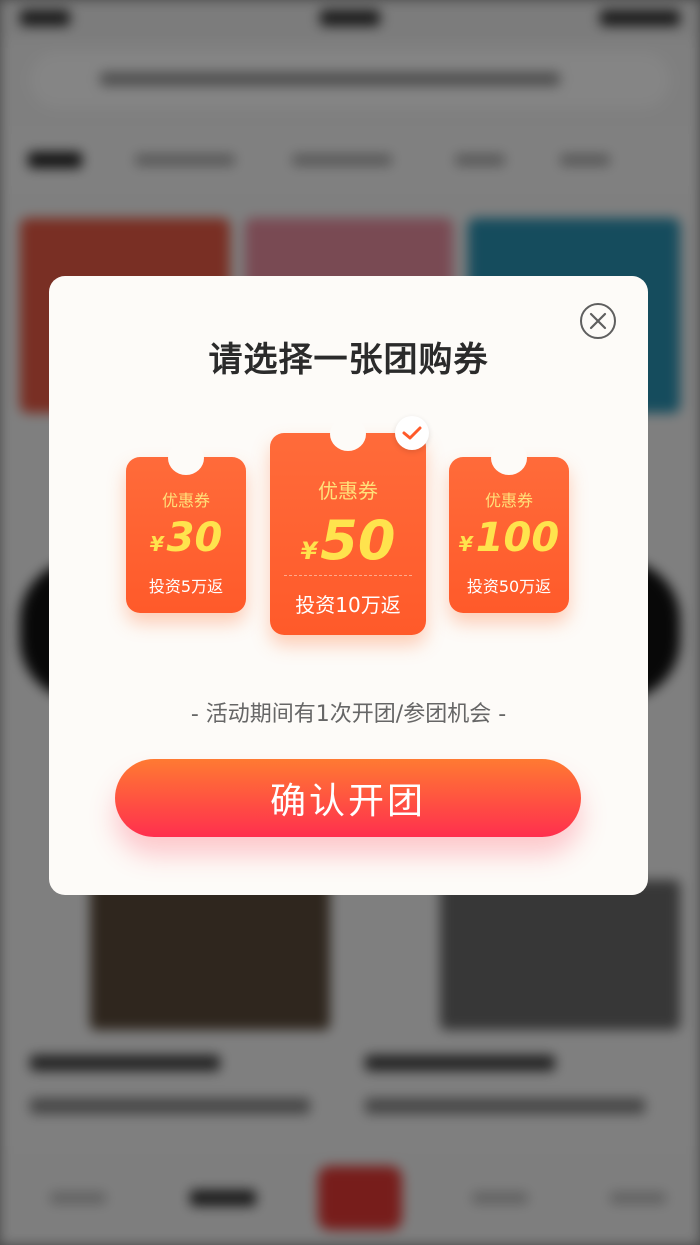  I want to click on coupon-value: 30, so click(194, 538).